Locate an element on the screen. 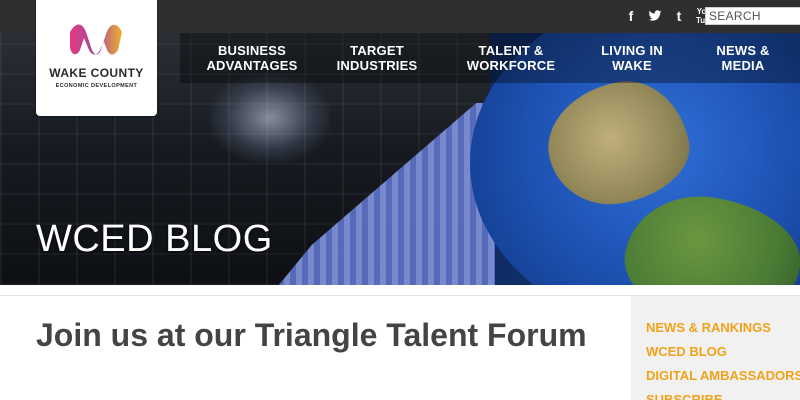  sidebar-link-digital-ambassadors: DIGITAL AMBASSADORS is located at coordinates (723, 375).